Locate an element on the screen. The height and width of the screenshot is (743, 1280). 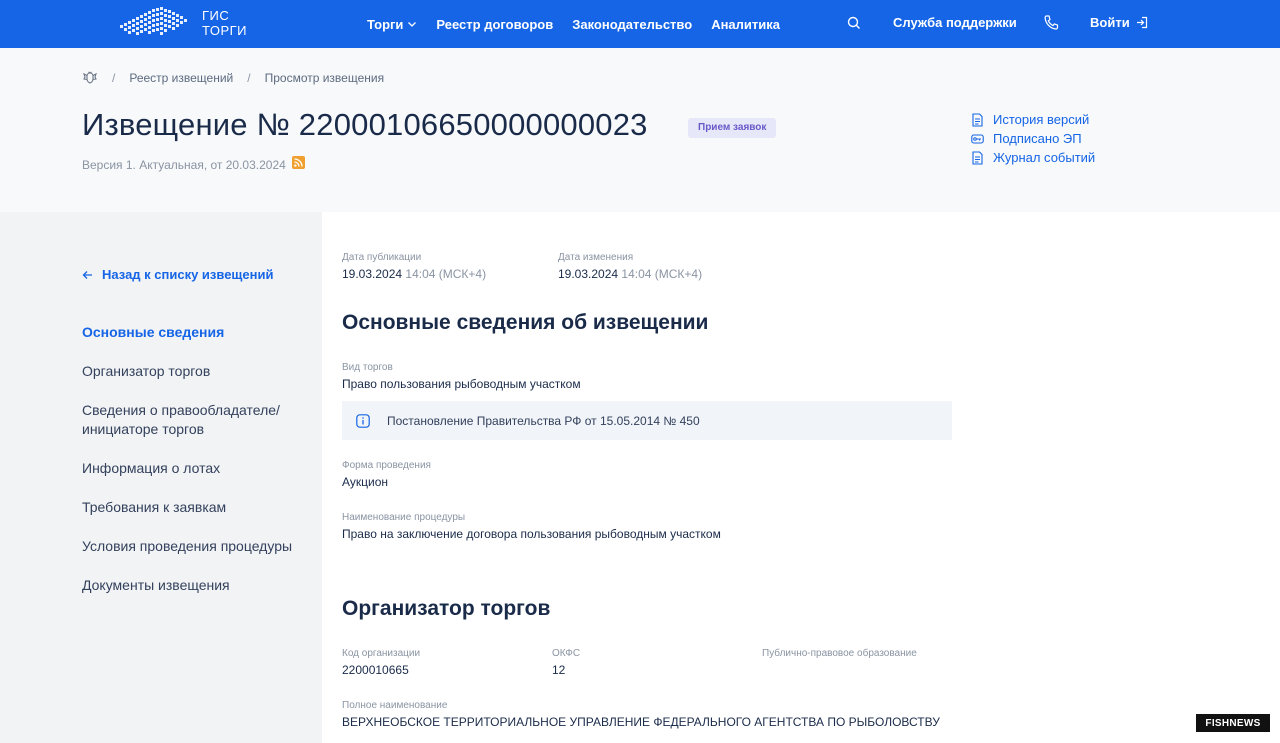
published-date-block: Дата публикации 19.03.2024 14:04 (МСК+4) is located at coordinates (442, 266).